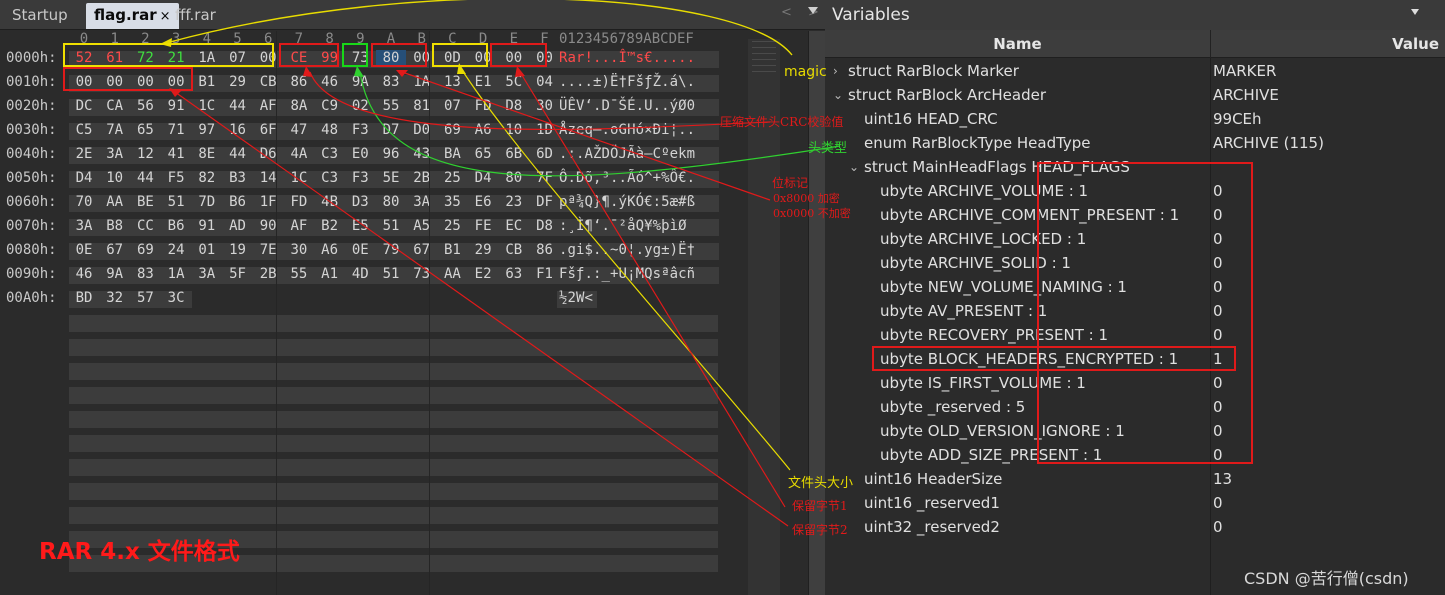  I want to click on hex-byte: 48, so click(330, 130).